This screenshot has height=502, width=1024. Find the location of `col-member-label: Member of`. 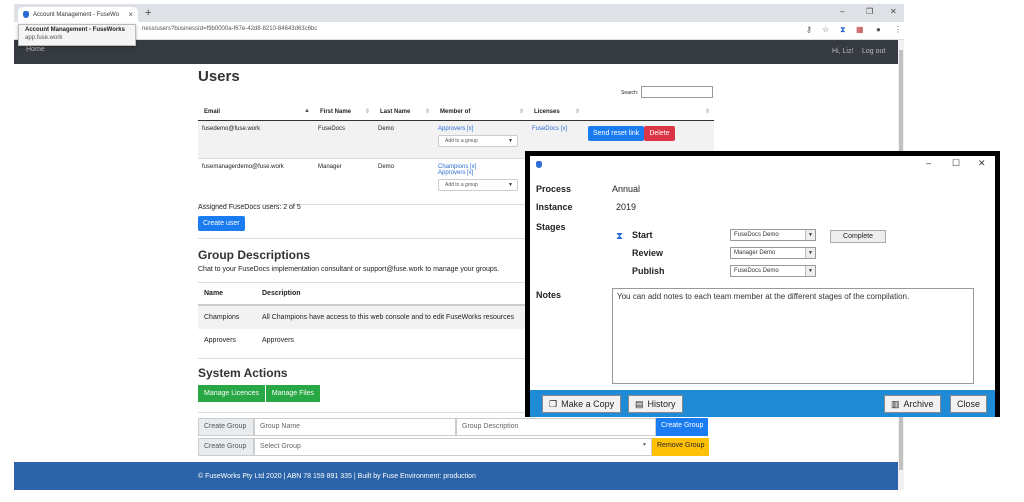

col-member-label: Member of is located at coordinates (455, 111).